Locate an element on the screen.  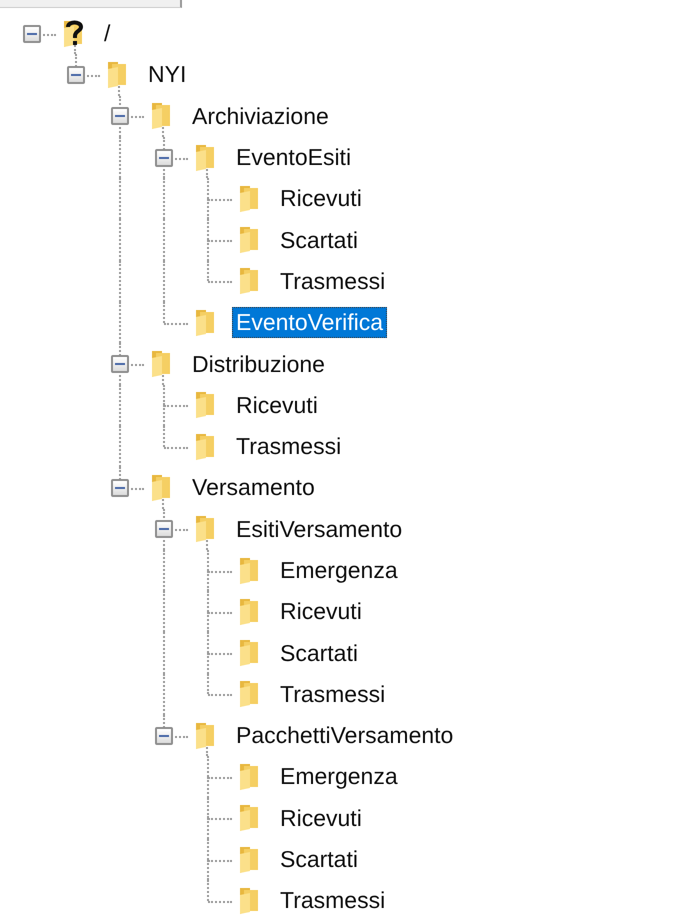
tree-item: Archiviazione is located at coordinates (260, 116).